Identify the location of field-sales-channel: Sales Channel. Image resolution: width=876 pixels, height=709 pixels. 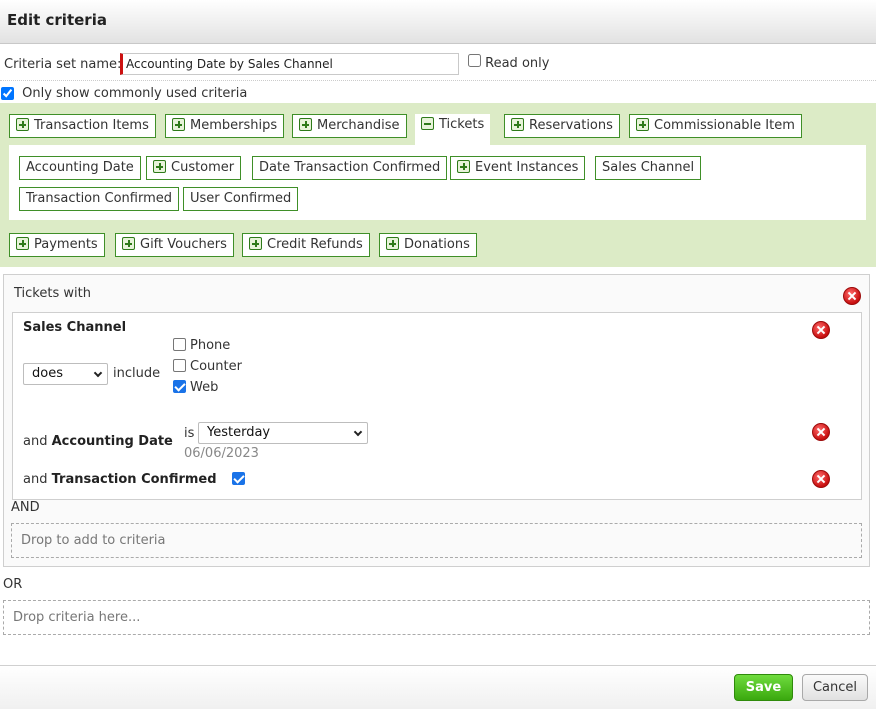
(648, 168).